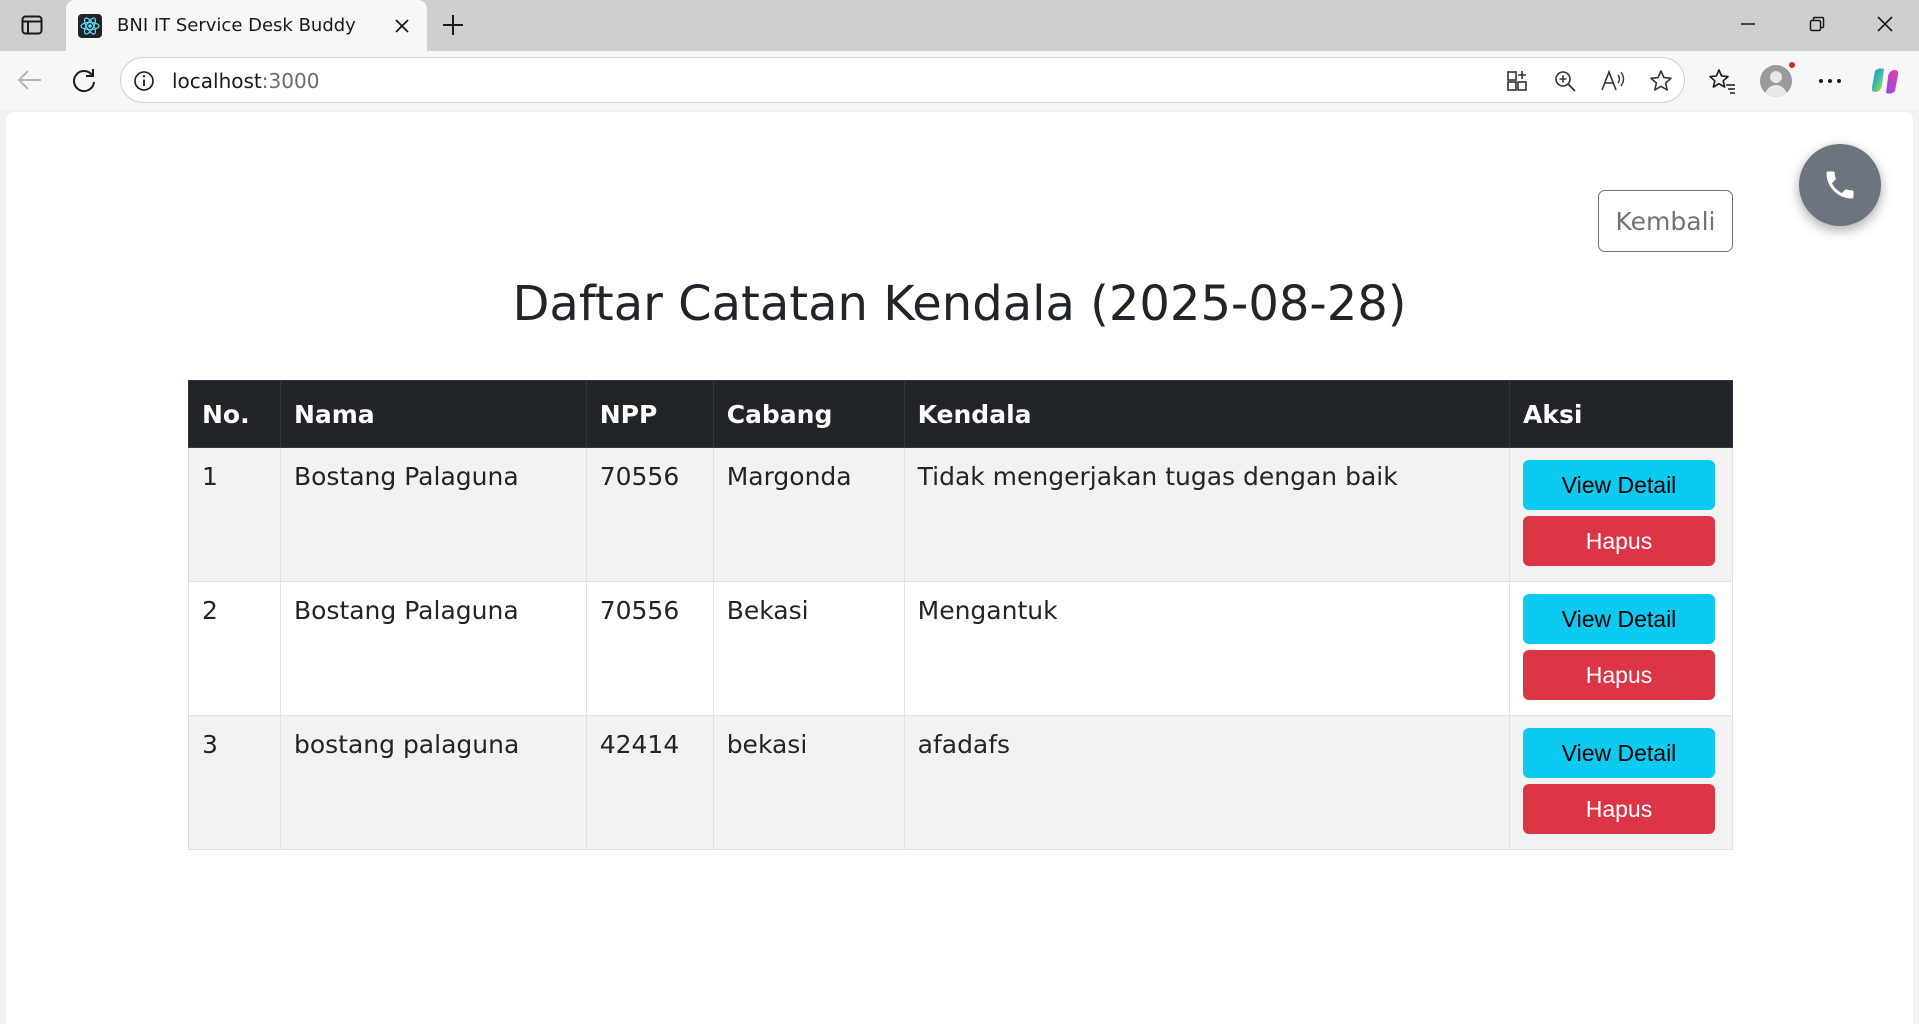 This screenshot has height=1024, width=1919. I want to click on avatar-icon, so click(1776, 81).